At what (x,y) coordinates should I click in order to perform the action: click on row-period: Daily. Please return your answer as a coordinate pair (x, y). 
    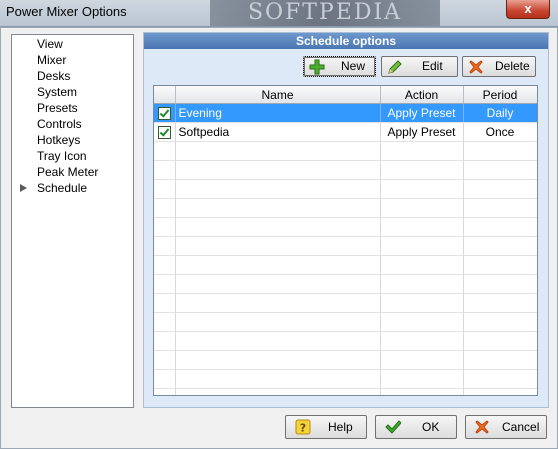
    Looking at the image, I should click on (500, 113).